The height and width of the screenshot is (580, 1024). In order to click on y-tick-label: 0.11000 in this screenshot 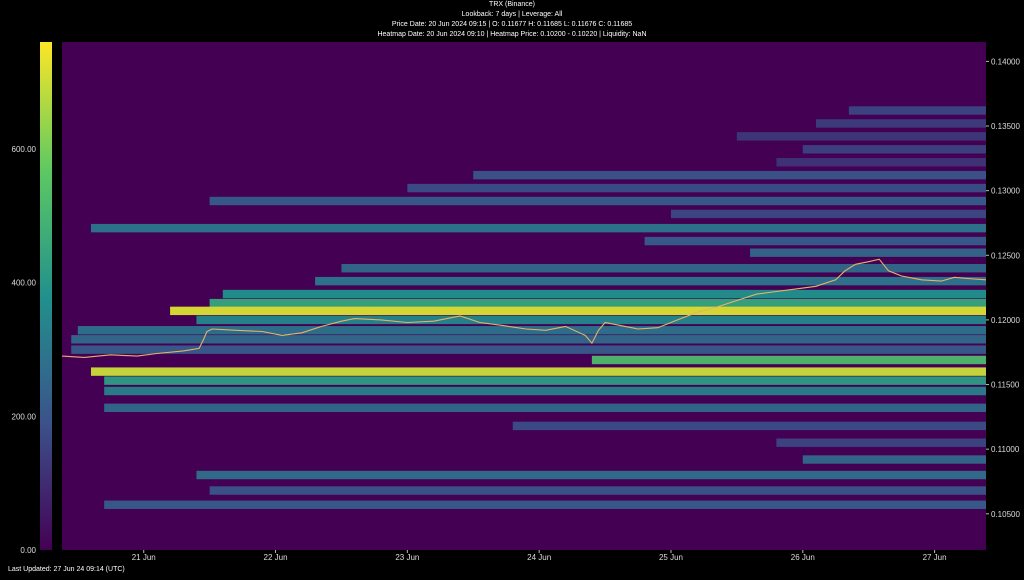, I will do `click(1005, 449)`.